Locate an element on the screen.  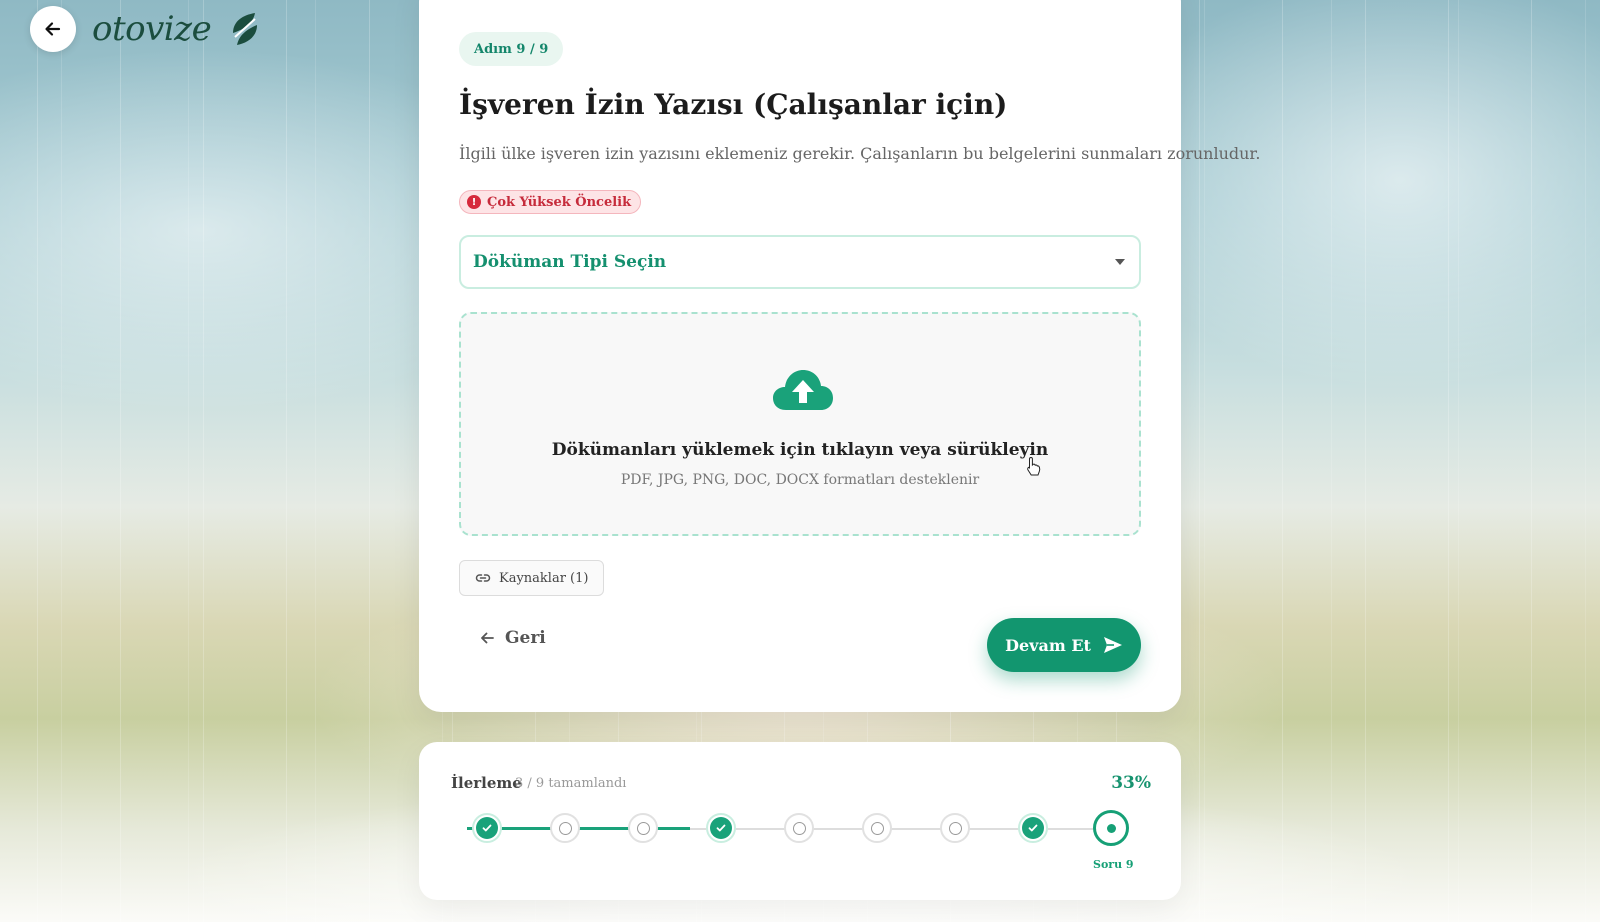
hand-cursor-icon is located at coordinates (1034, 466).